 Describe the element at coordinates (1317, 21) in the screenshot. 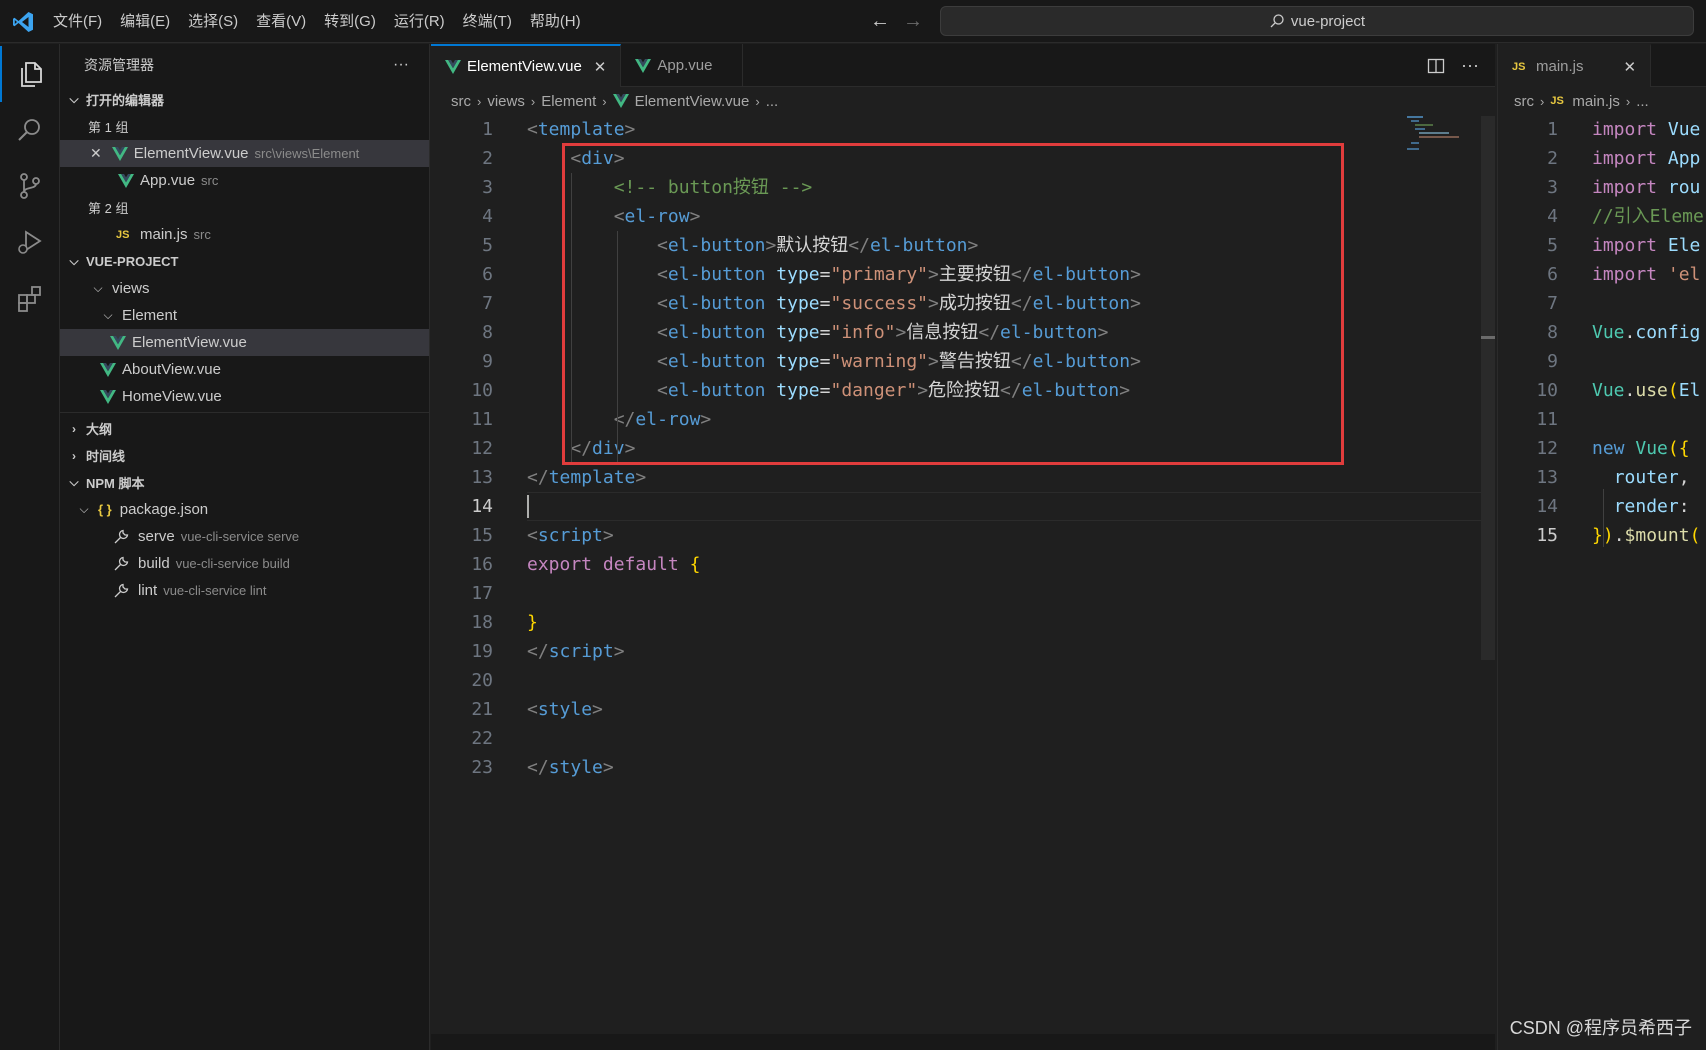

I see `command-center-search: vue-project` at that location.